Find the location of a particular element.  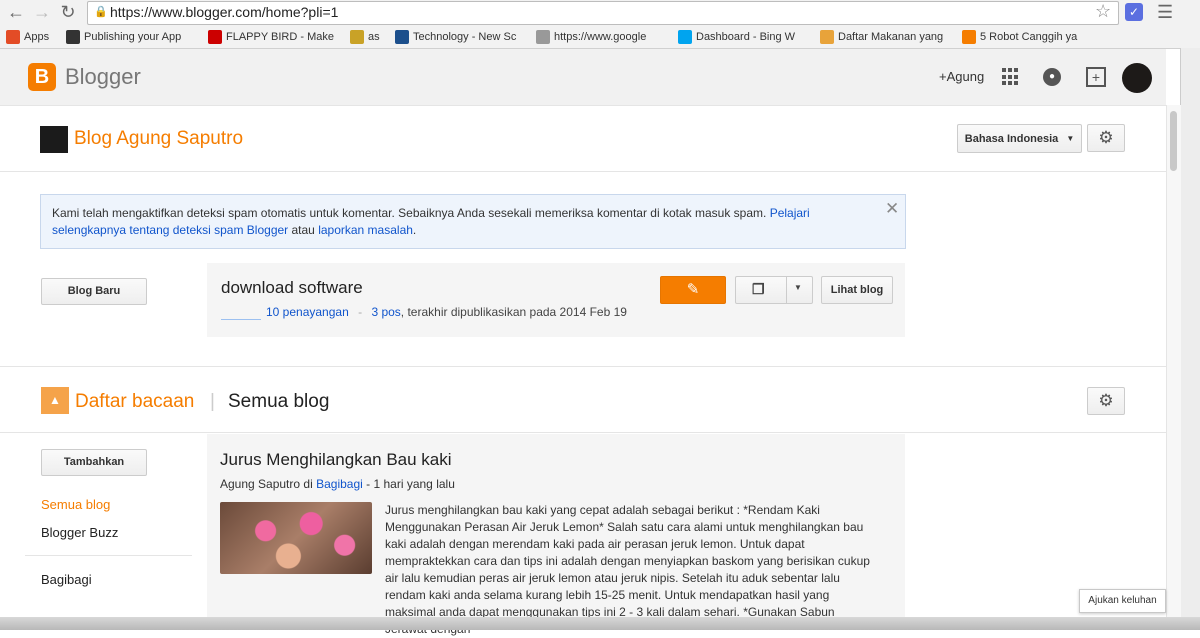

page-icon is located at coordinates (543, 37).